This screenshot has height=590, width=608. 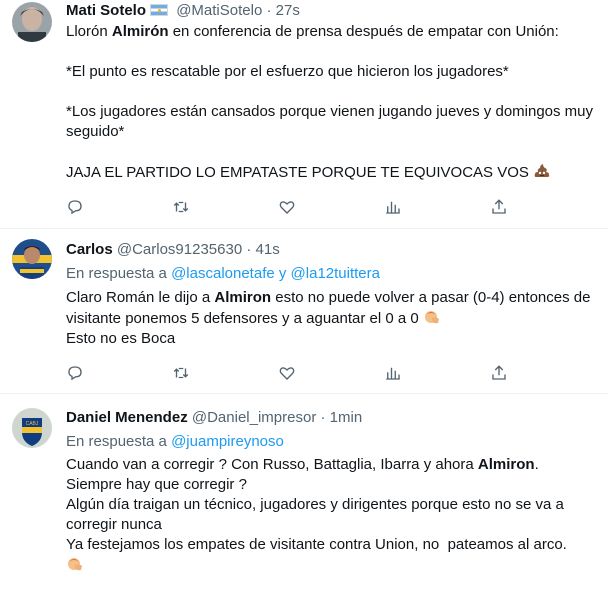 I want to click on tweet-text-segment: ., so click(x=536, y=464).